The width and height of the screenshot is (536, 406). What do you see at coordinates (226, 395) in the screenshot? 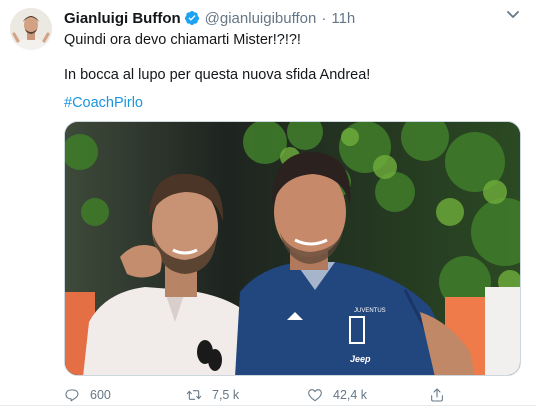
I see `retweet-count: 7,5 k` at bounding box center [226, 395].